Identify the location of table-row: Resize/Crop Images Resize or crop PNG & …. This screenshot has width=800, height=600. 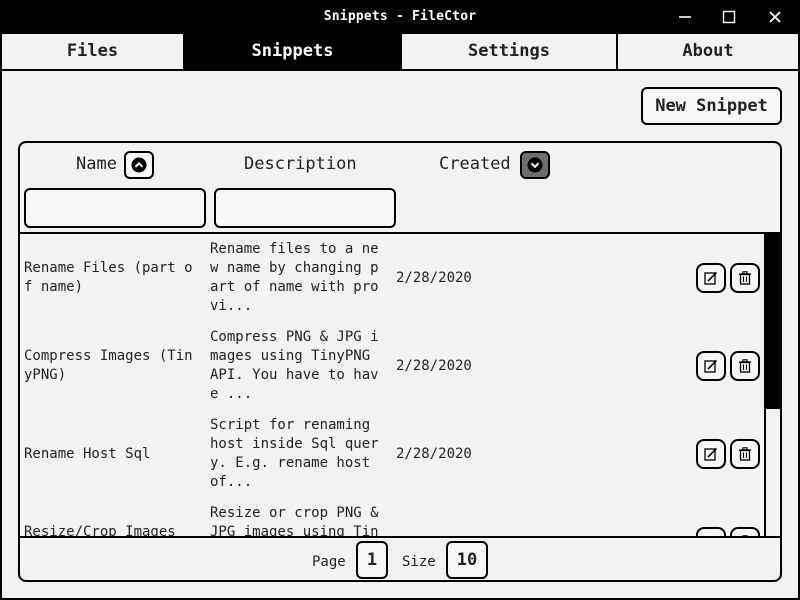
(392, 517).